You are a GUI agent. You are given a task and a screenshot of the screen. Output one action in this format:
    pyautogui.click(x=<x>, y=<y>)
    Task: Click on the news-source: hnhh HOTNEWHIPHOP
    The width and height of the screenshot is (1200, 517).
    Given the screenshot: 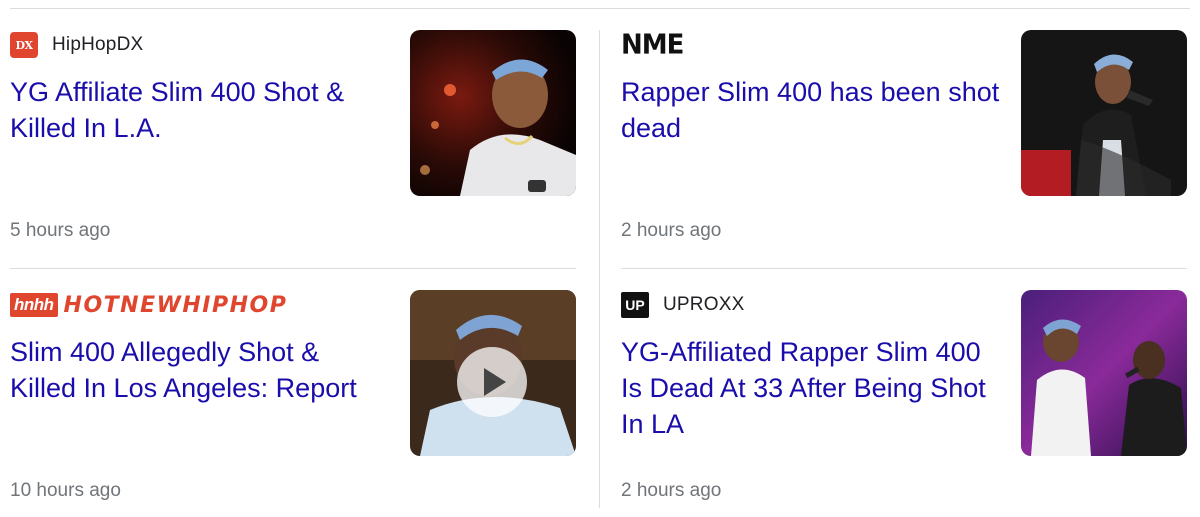 What is the action you would take?
    pyautogui.click(x=148, y=305)
    